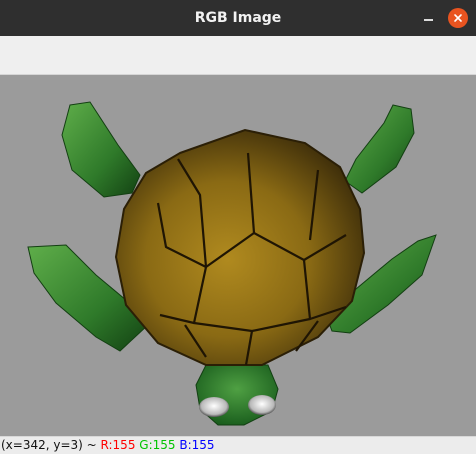  I want to click on title-bar: RGB Image, so click(238, 18).